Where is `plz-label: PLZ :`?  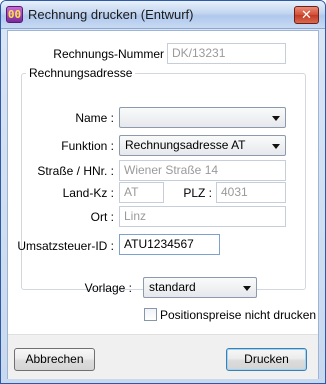 plz-label: PLZ : is located at coordinates (197, 193).